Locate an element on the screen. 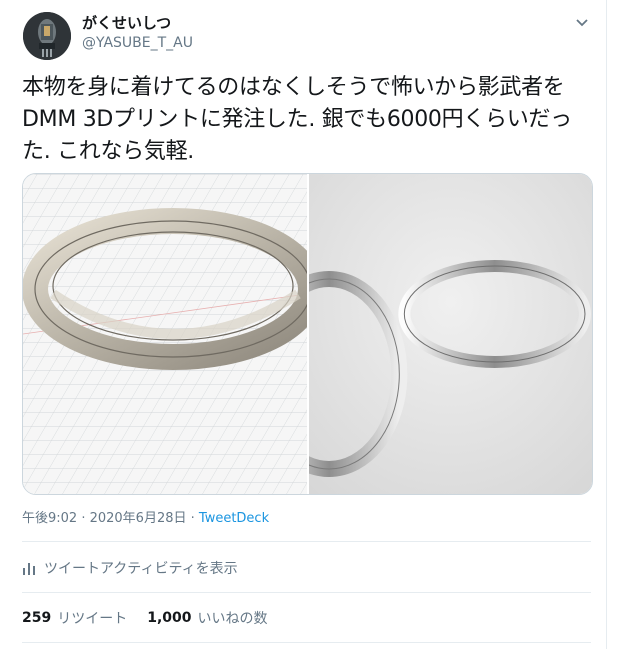 The height and width of the screenshot is (649, 618). retweets-stat: 259 リツイート is located at coordinates (74, 618).